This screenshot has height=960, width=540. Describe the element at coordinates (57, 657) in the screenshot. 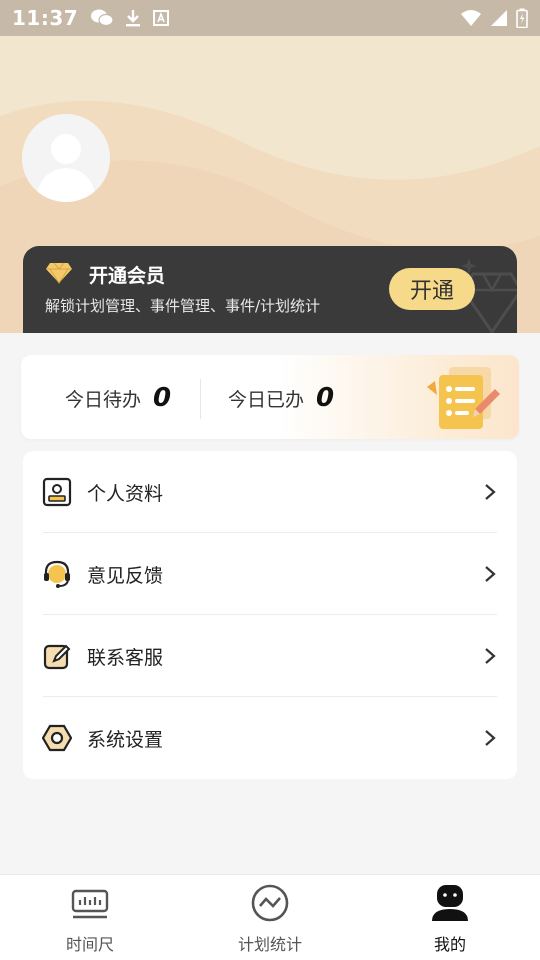

I see `edit-note-icon` at that location.